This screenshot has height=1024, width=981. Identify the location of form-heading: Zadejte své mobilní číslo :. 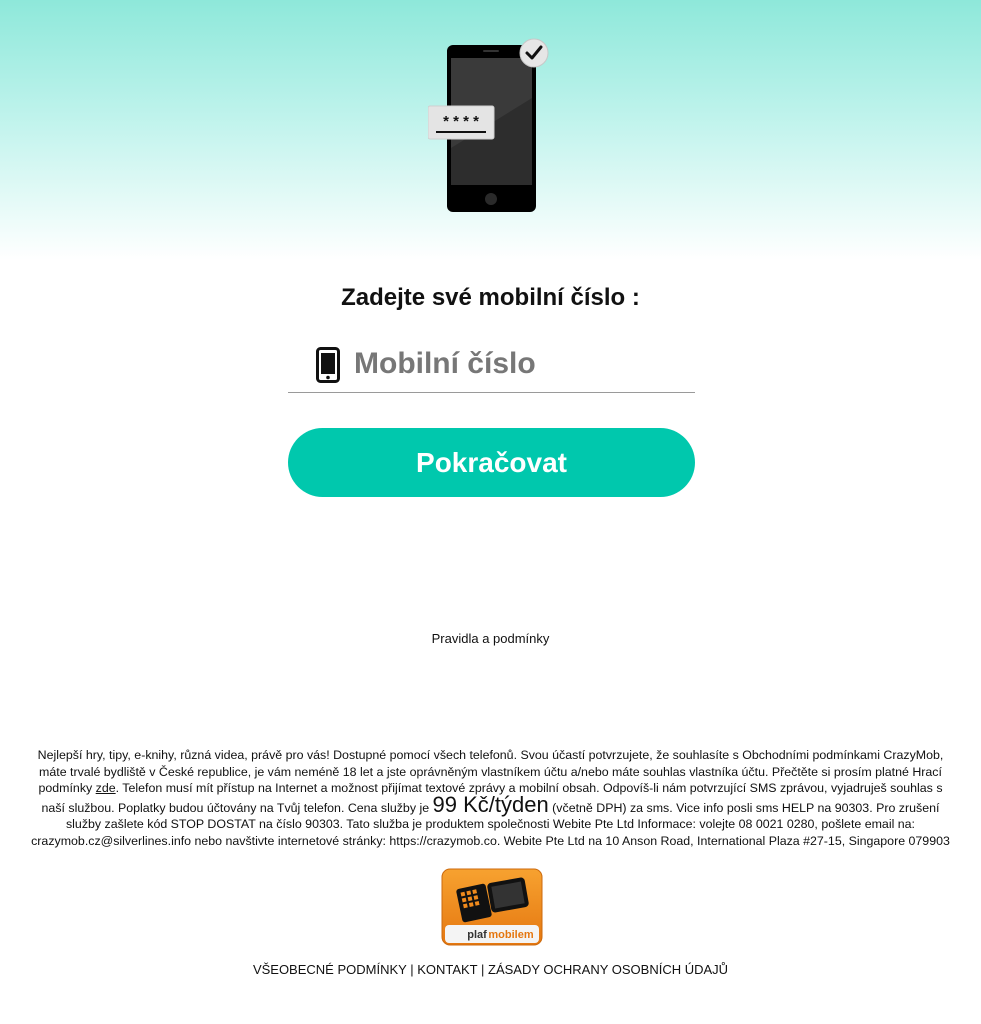
(490, 297).